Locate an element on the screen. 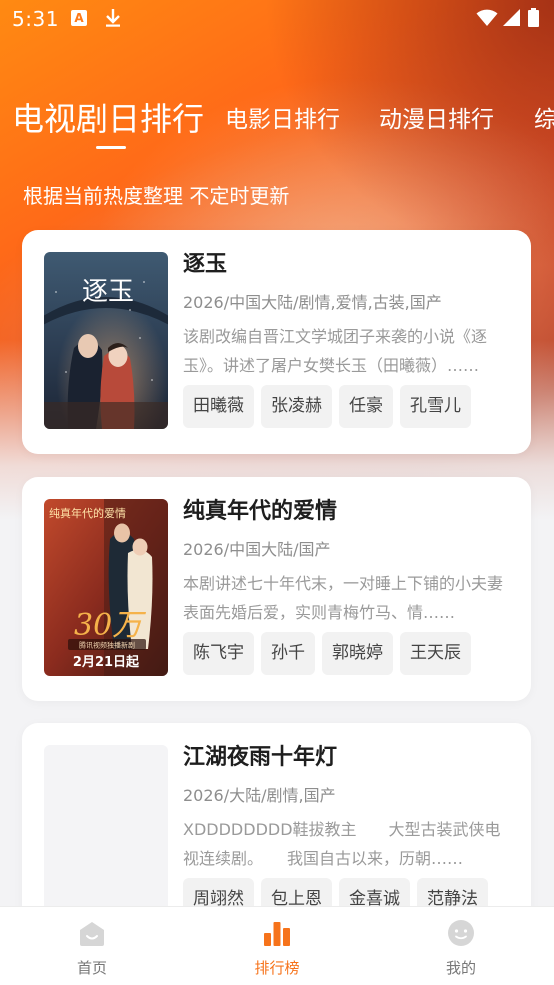 The width and height of the screenshot is (554, 985). poster-title: 逐玉 is located at coordinates (108, 292).